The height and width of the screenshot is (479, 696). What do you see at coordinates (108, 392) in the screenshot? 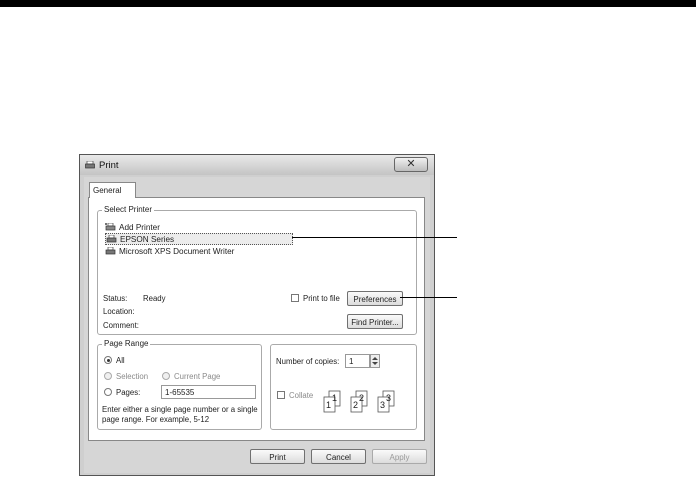
I see `pages-radio` at bounding box center [108, 392].